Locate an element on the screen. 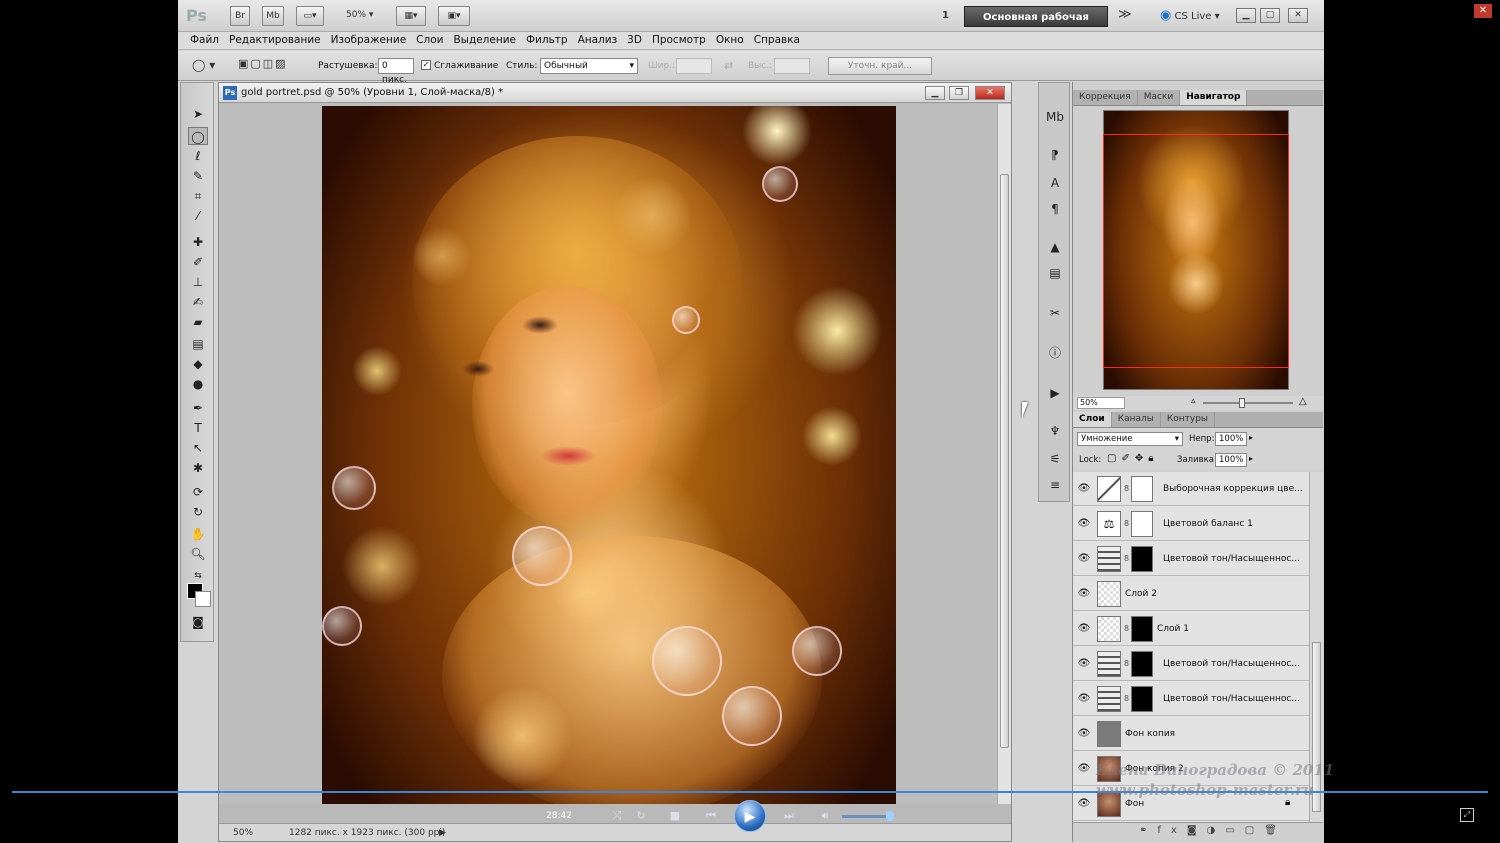 This screenshot has width=1500, height=843. doc-close-button: ✕ is located at coordinates (990, 93).